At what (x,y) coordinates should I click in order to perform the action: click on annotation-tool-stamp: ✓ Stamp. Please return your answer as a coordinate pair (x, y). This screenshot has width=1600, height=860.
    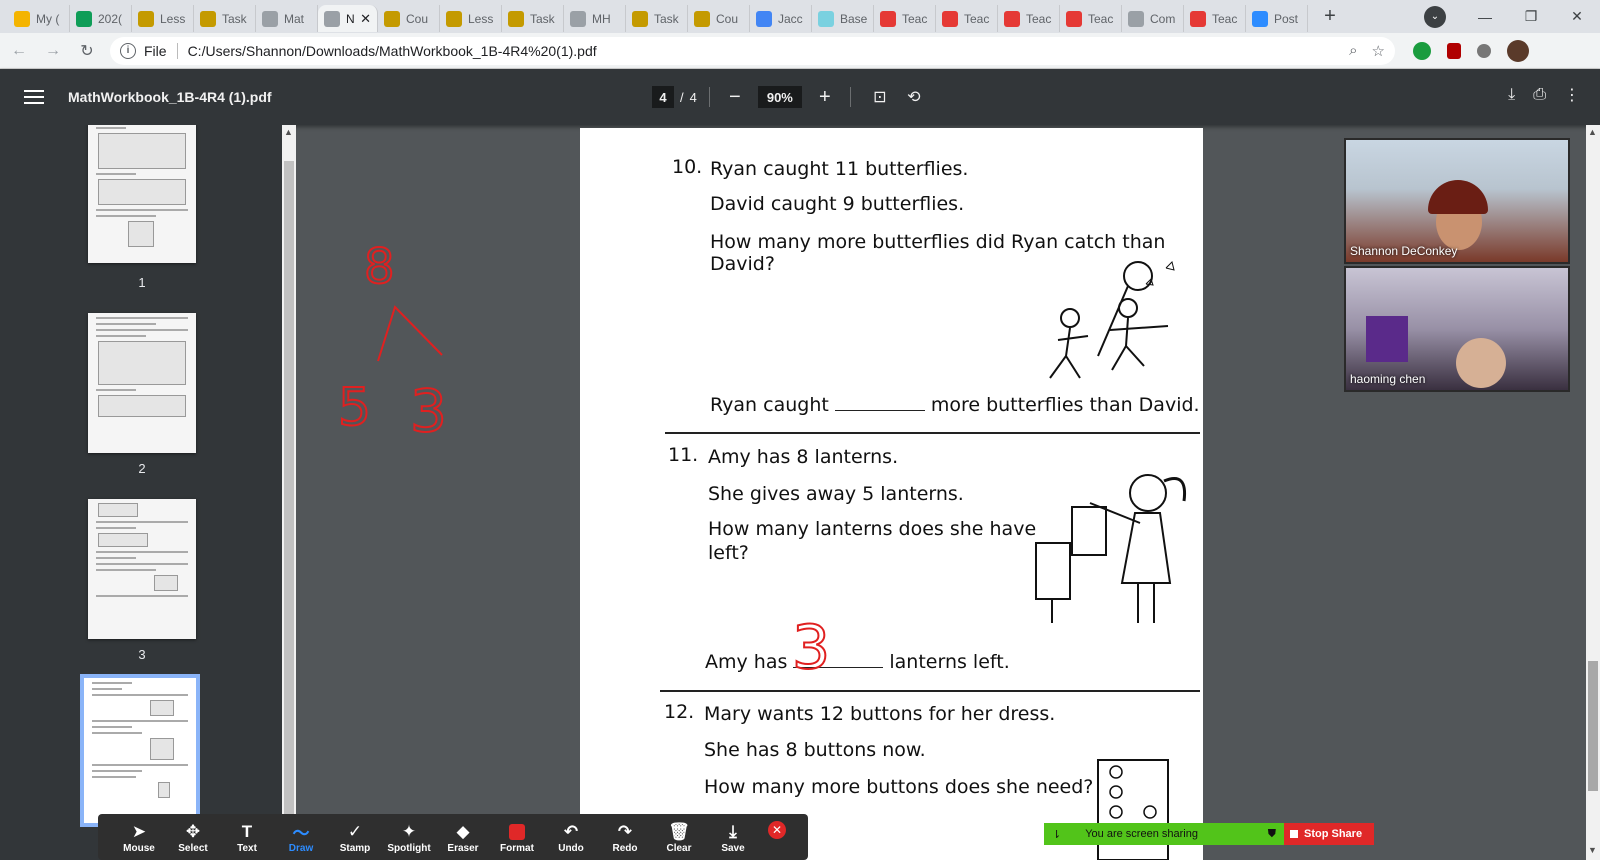
    Looking at the image, I should click on (355, 837).